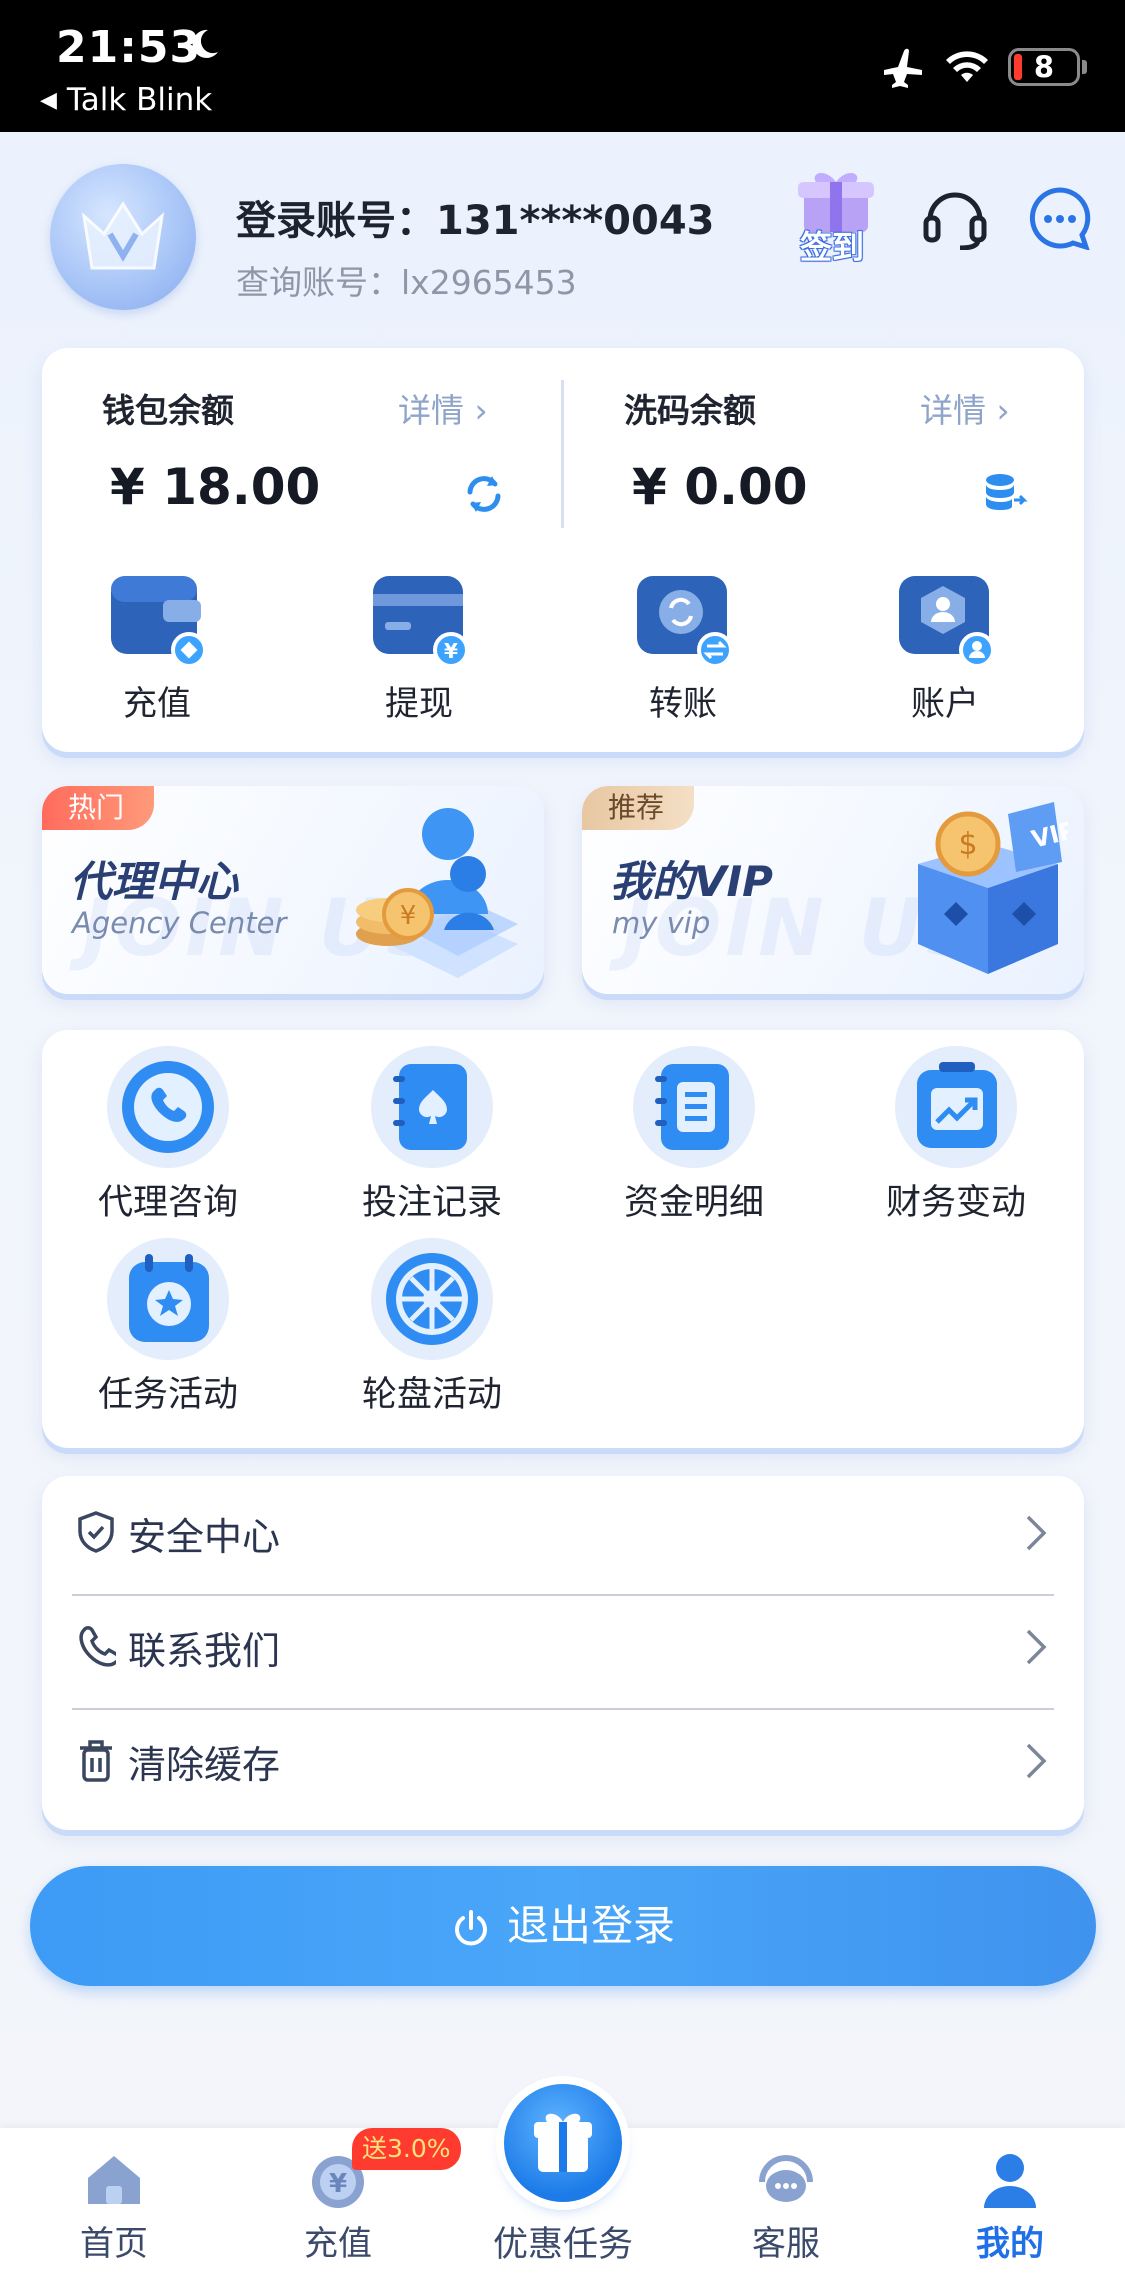 The image size is (1125, 2276). I want to click on agency-subtitle: Agency Center, so click(179, 923).